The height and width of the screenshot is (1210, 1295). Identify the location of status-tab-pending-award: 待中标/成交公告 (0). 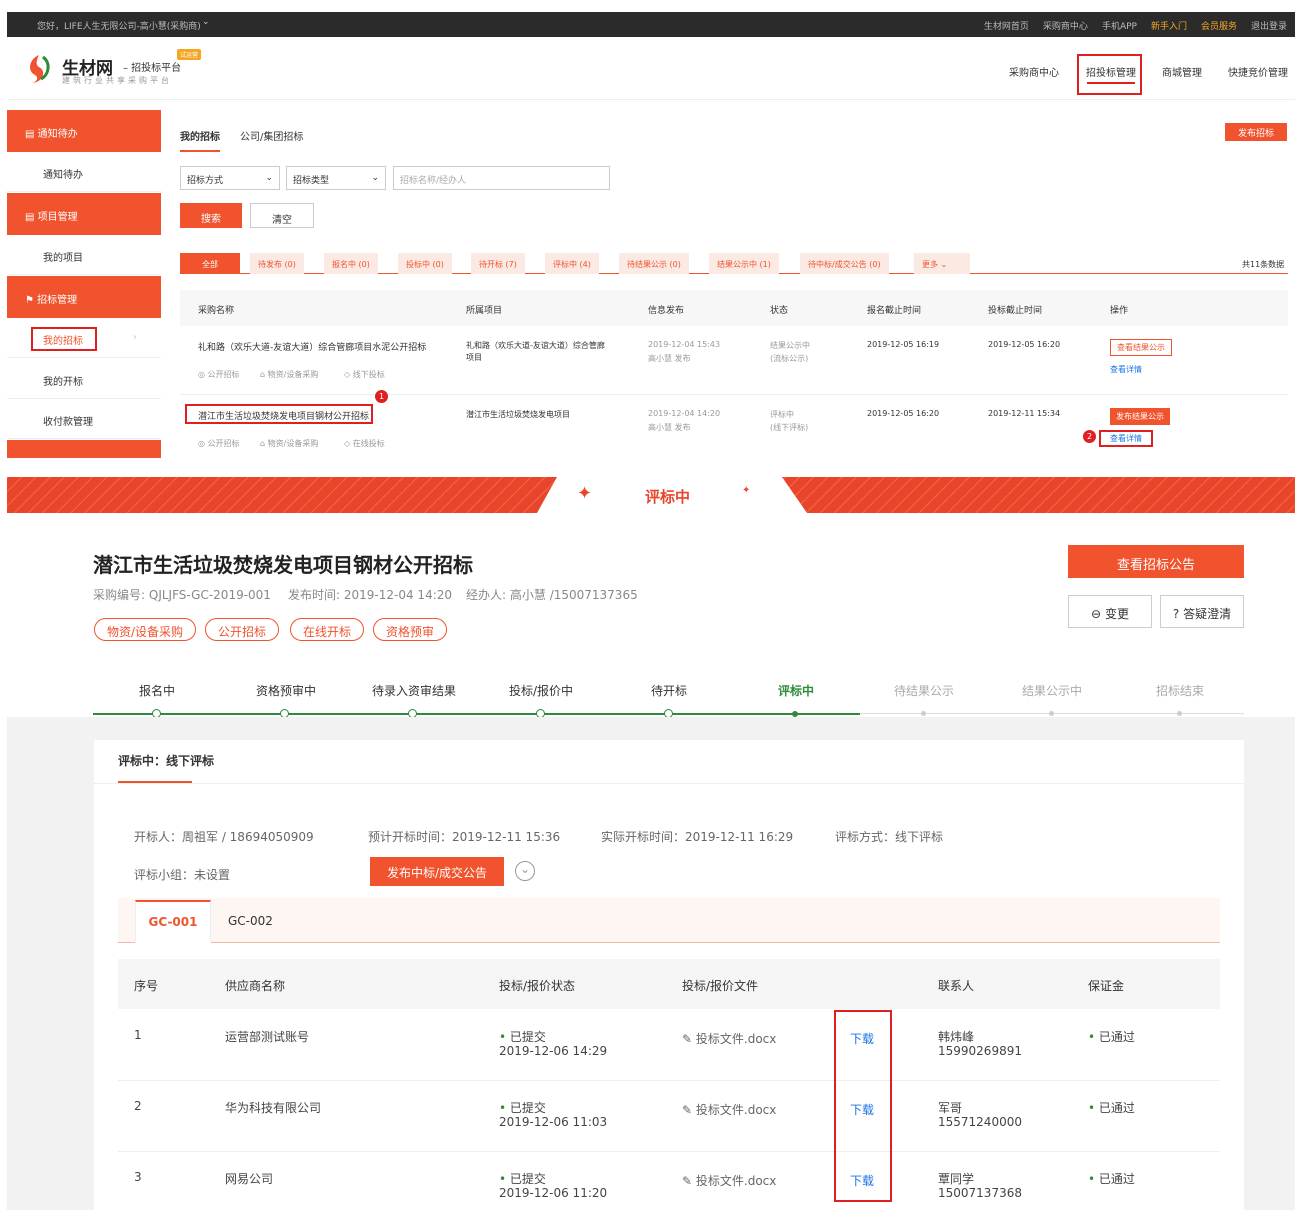
(844, 263).